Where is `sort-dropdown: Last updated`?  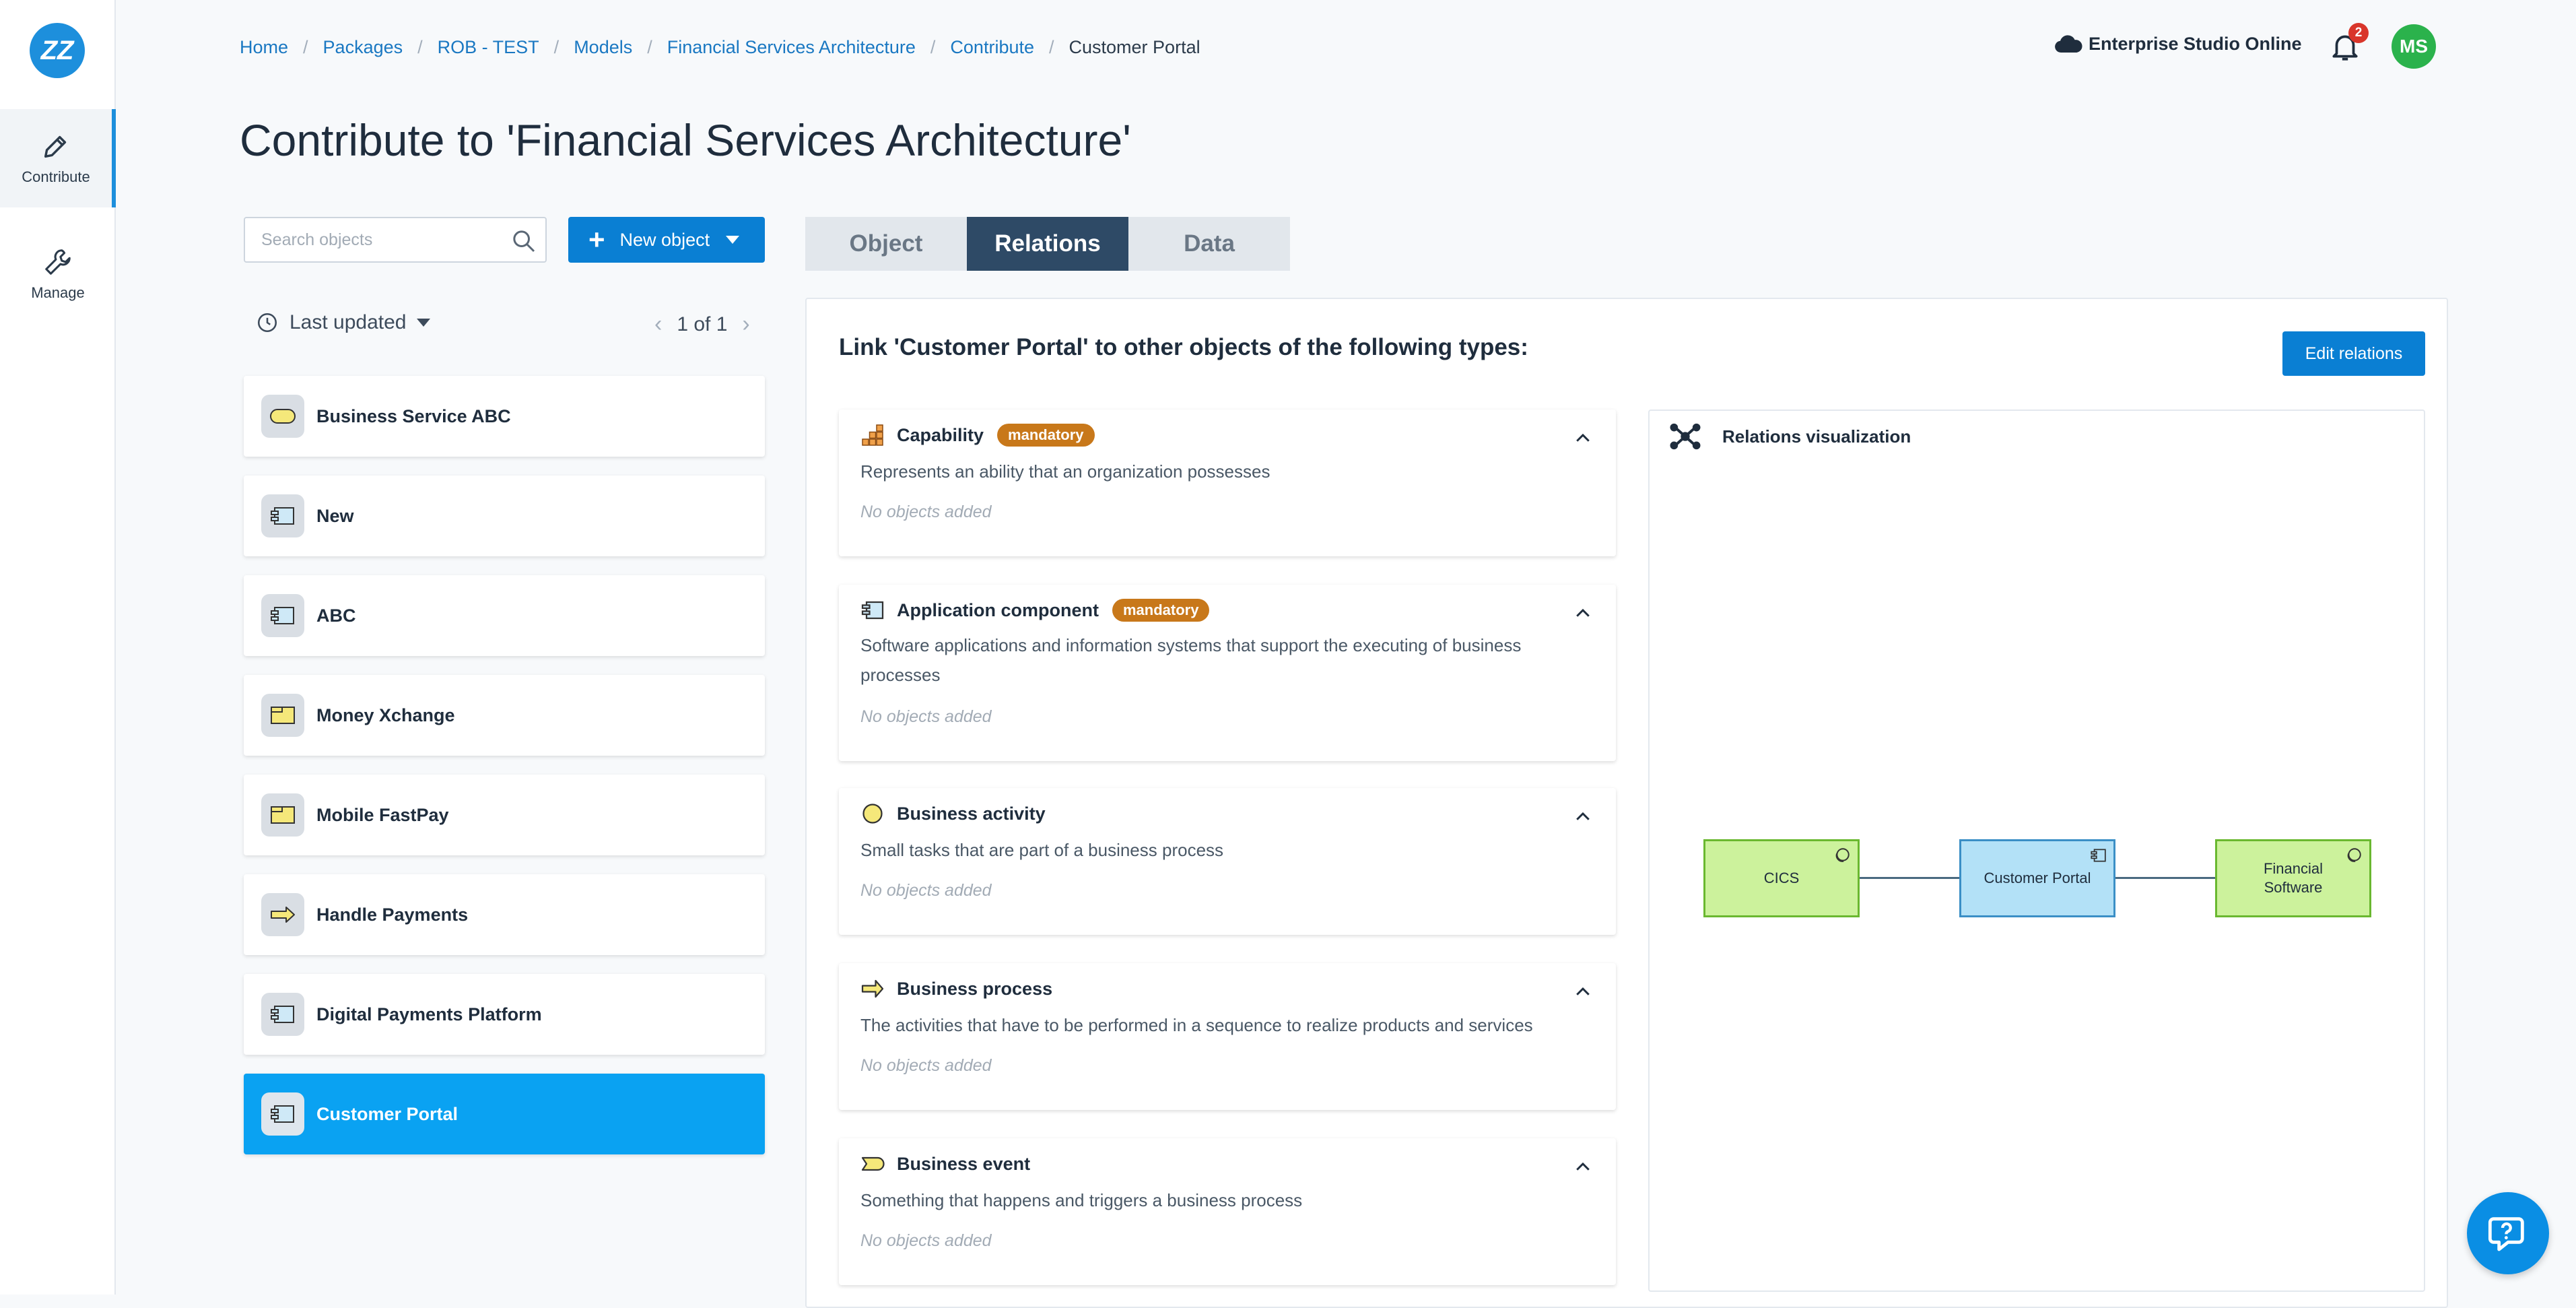
sort-dropdown: Last updated is located at coordinates (344, 322).